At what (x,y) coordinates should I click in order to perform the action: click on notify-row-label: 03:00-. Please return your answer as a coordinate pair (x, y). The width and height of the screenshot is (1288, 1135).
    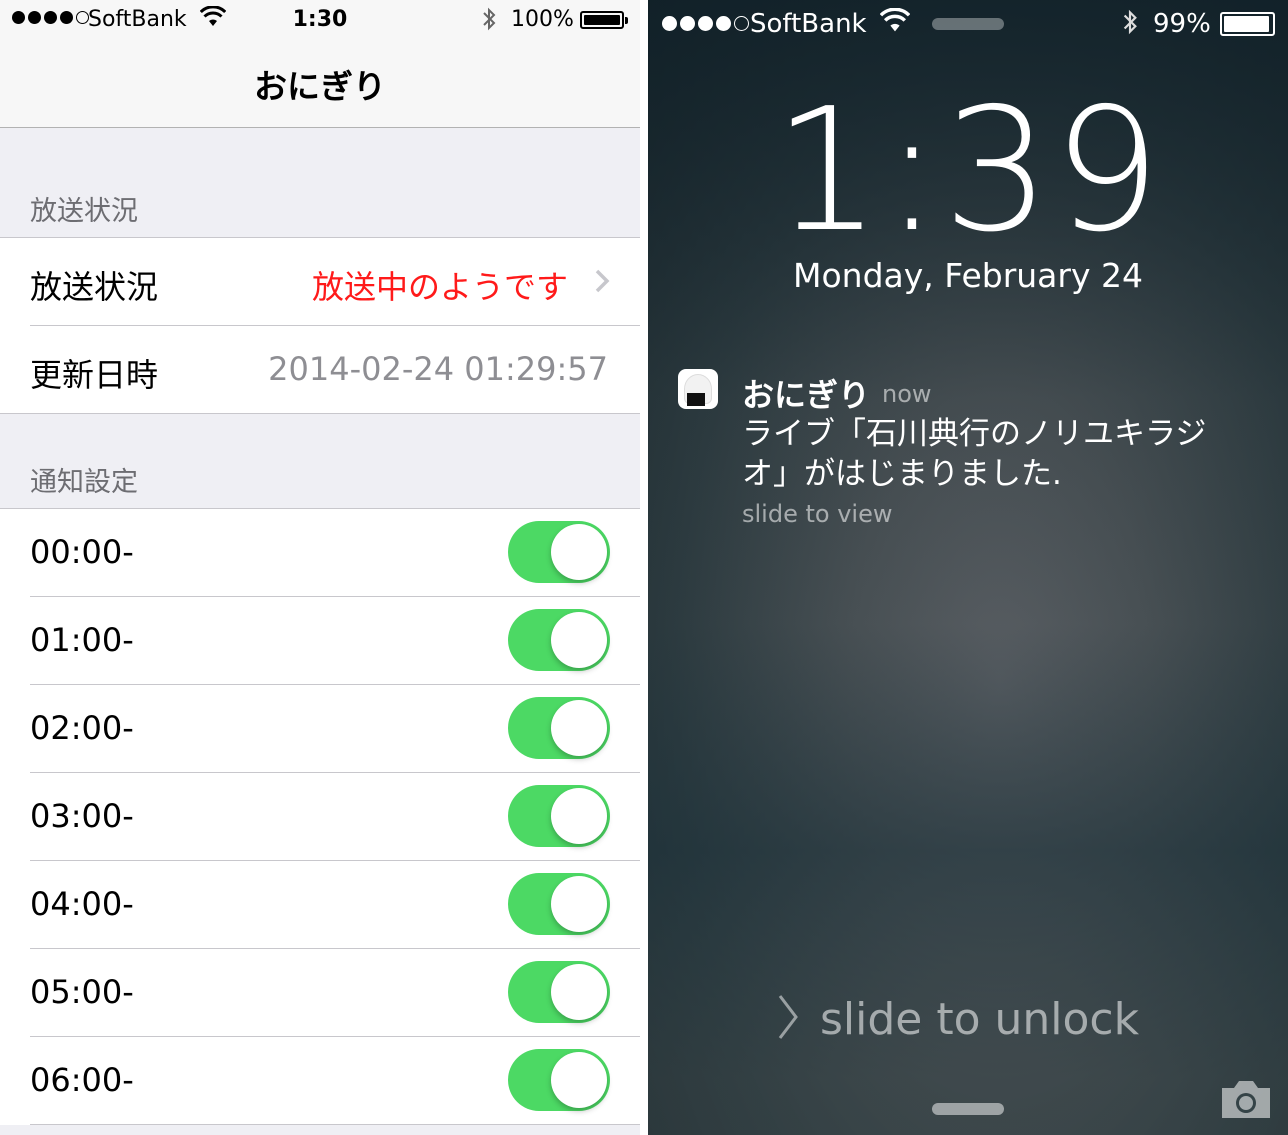
    Looking at the image, I should click on (82, 816).